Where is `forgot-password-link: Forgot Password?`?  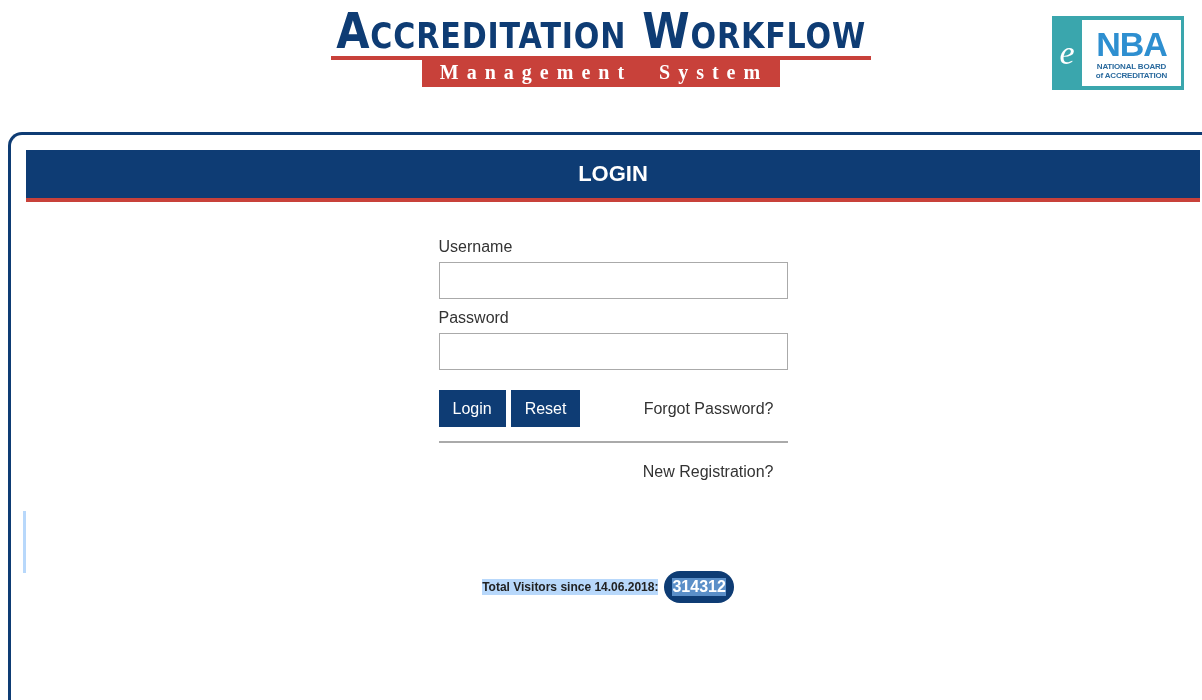
forgot-password-link: Forgot Password? is located at coordinates (708, 408).